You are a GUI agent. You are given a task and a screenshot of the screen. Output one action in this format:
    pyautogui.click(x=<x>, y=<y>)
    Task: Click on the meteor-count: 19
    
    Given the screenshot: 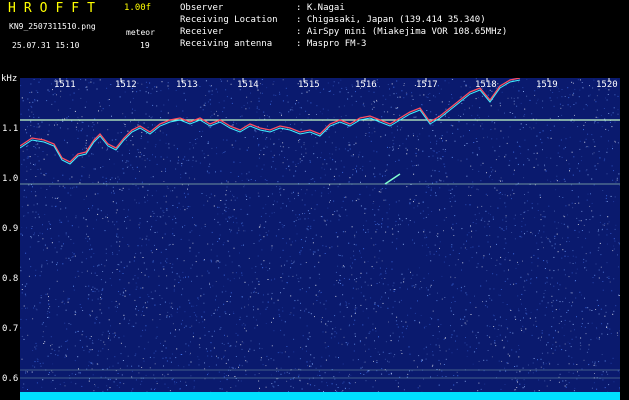 What is the action you would take?
    pyautogui.click(x=145, y=45)
    